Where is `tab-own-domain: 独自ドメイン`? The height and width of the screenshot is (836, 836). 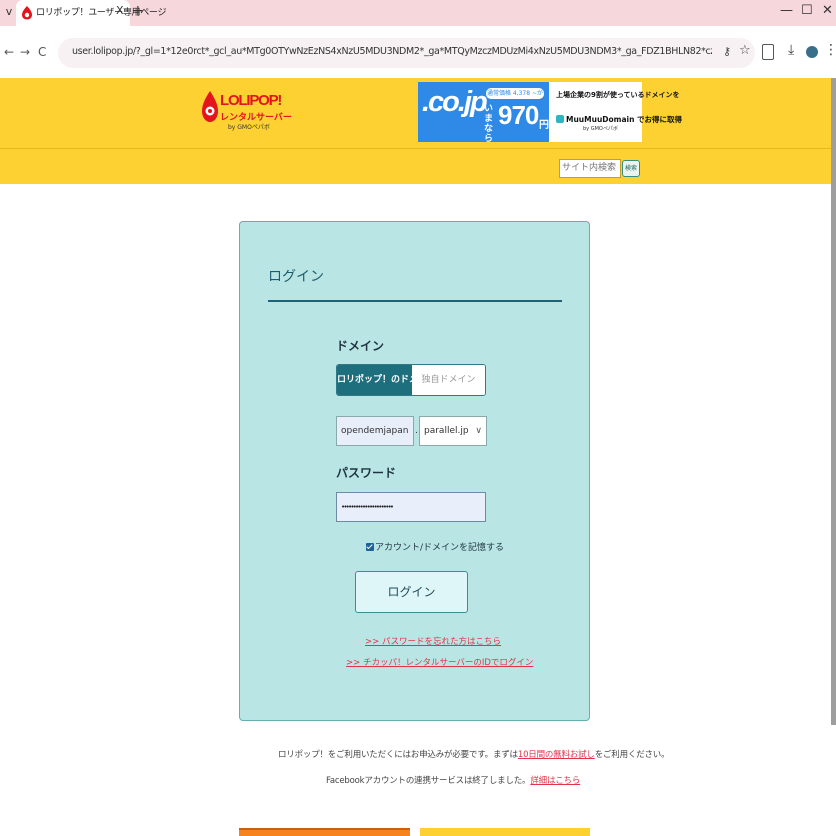
tab-own-domain: 独自ドメイン is located at coordinates (448, 380).